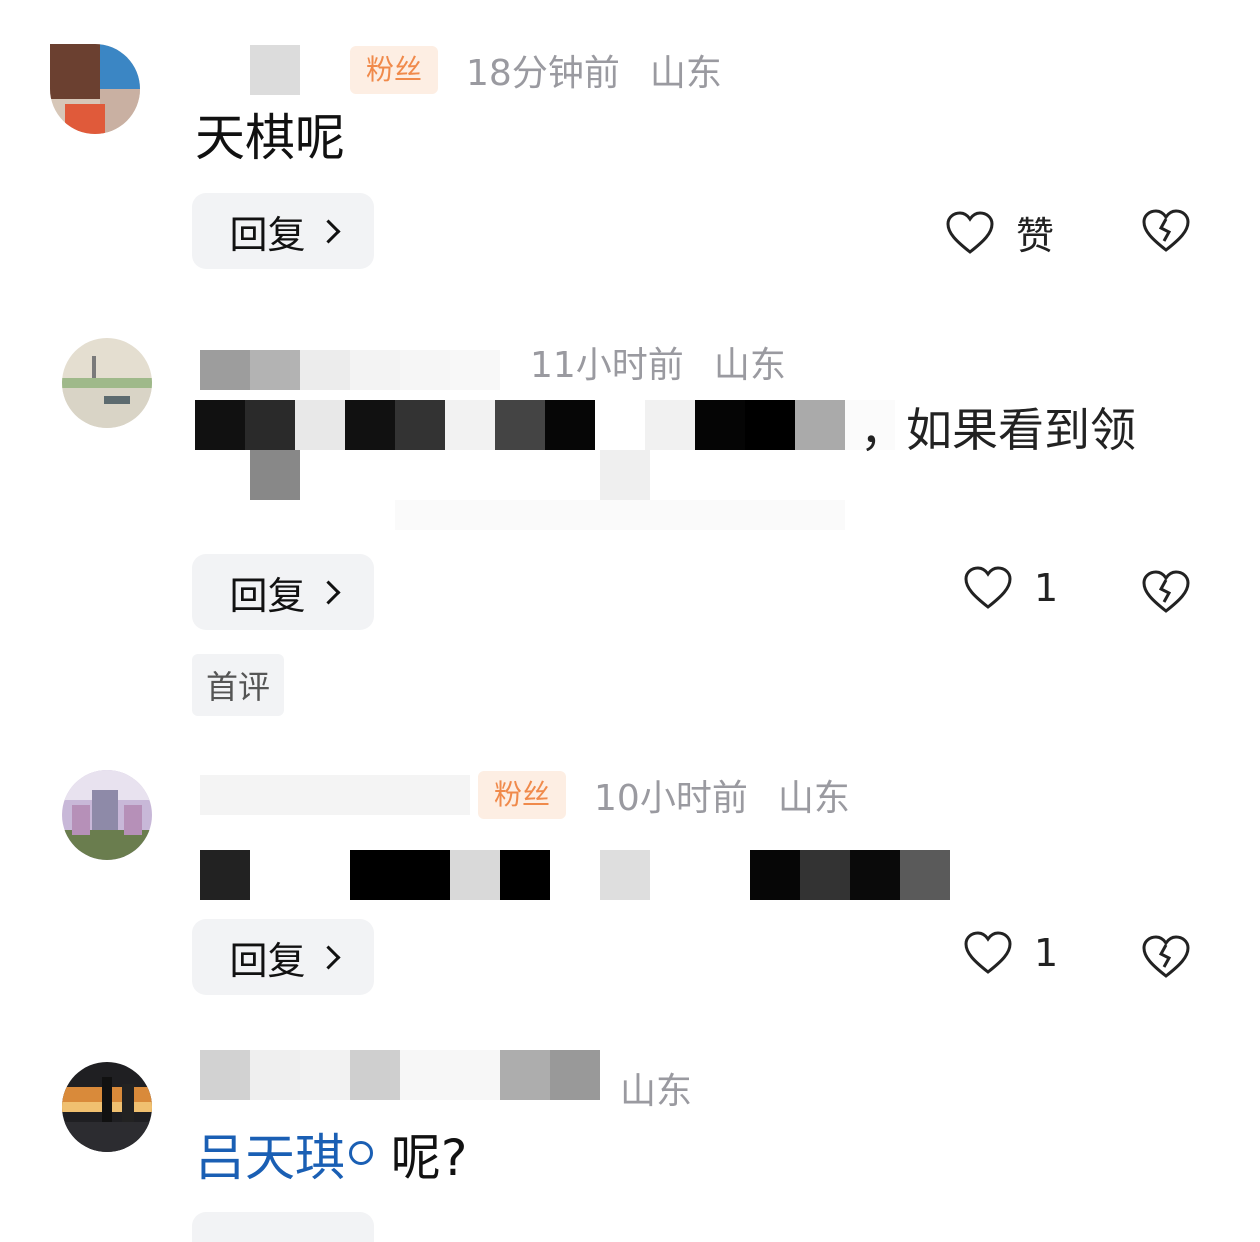  I want to click on timestamp: 10小时前, so click(671, 798).